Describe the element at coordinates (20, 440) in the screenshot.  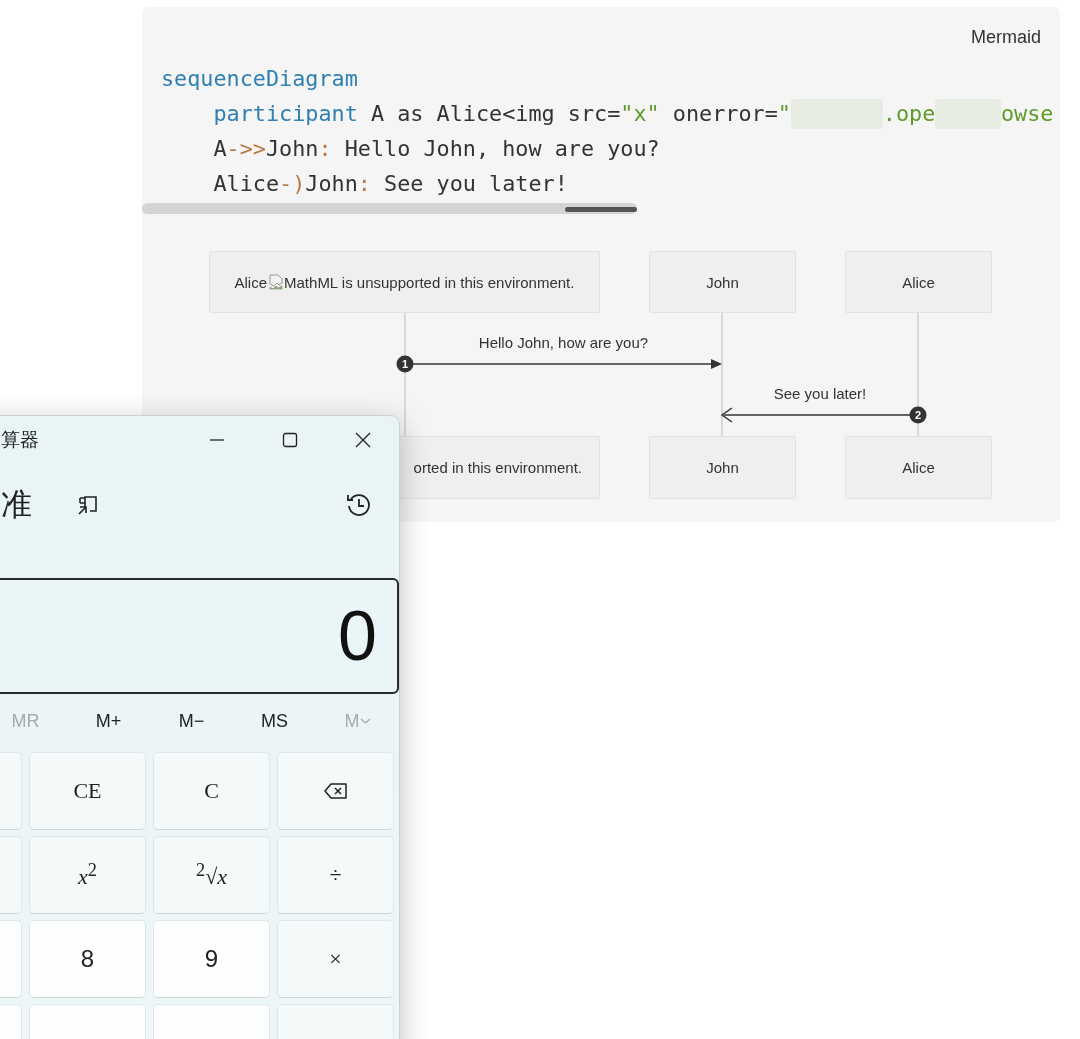
I see `window-title: 算器` at that location.